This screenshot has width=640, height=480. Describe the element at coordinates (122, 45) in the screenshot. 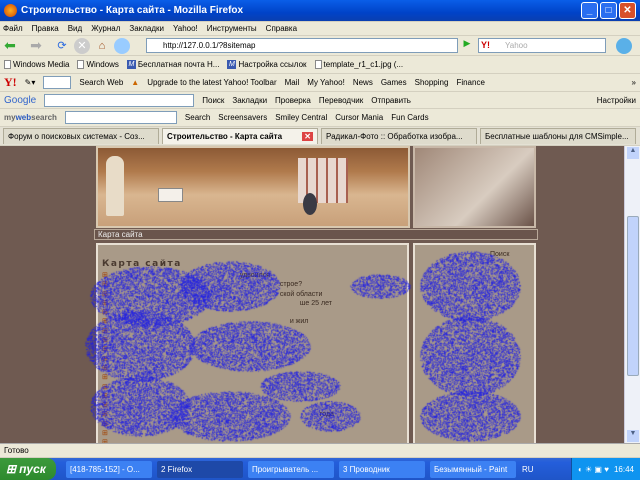

I see `extension-icon` at that location.